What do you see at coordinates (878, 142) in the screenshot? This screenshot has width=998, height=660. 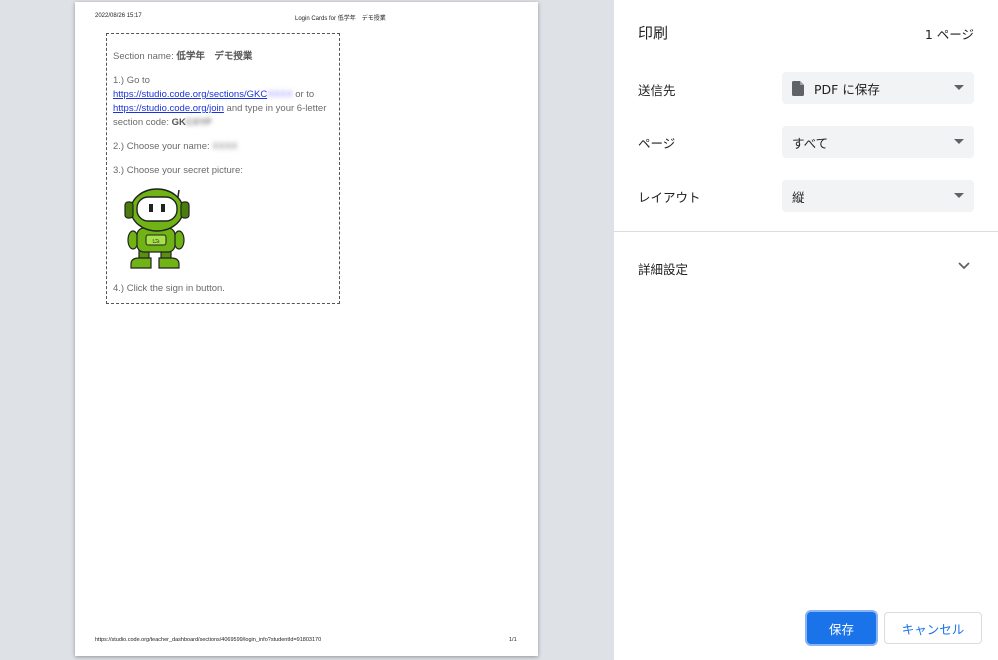 I see `pages-select: すべて` at bounding box center [878, 142].